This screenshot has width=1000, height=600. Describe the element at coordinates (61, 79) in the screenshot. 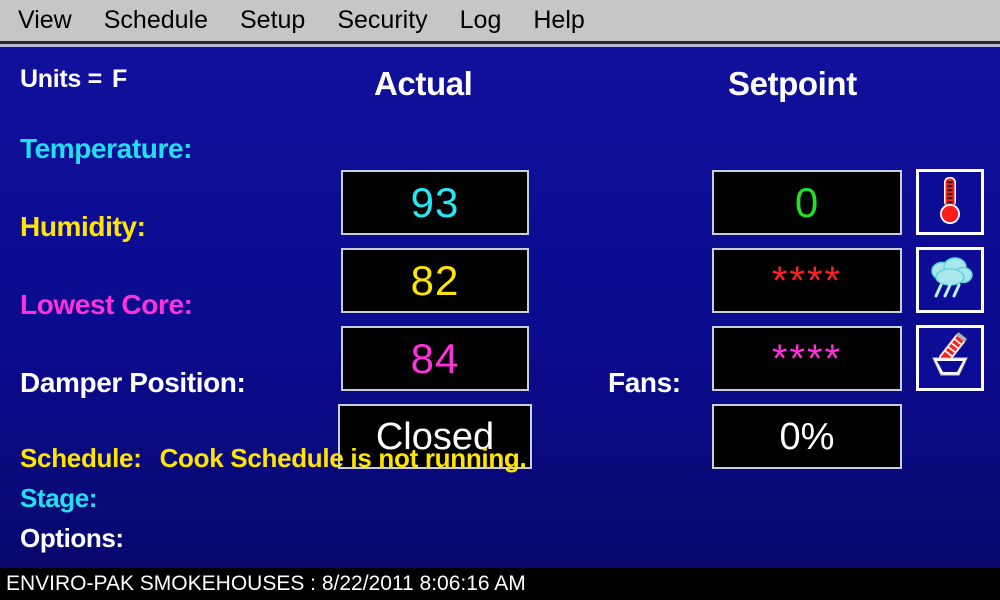

I see `units-label: Units =` at that location.